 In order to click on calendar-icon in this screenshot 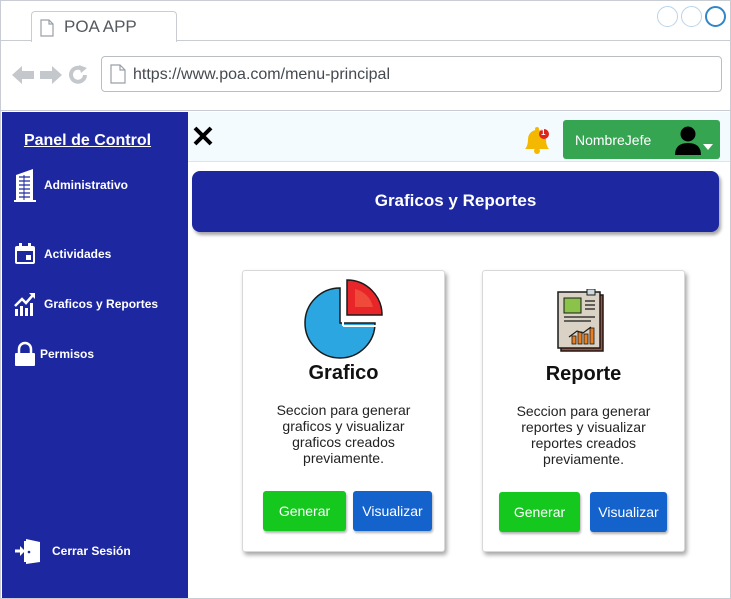, I will do `click(25, 254)`.